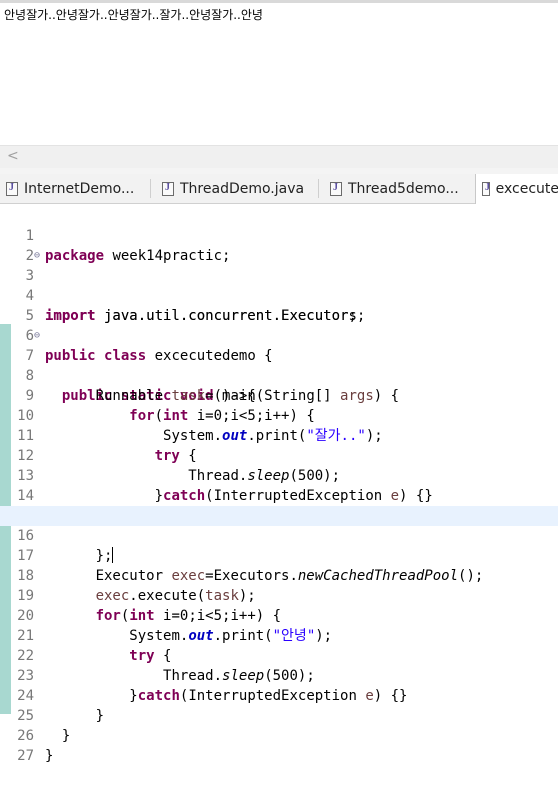 The width and height of the screenshot is (558, 786). Describe the element at coordinates (279, 435) in the screenshot. I see `code-line-11: 11 try {` at that location.